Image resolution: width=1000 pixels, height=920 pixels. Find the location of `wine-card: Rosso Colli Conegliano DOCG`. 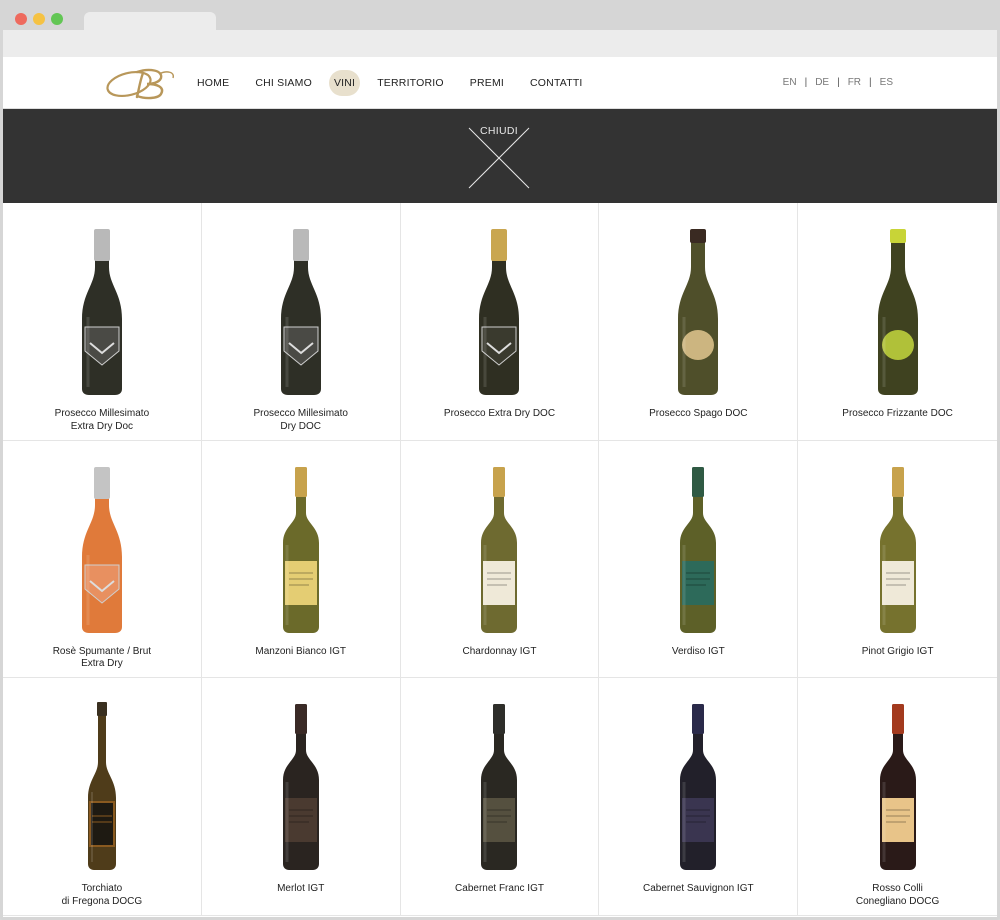

wine-card: Rosso Colli Conegliano DOCG is located at coordinates (897, 797).